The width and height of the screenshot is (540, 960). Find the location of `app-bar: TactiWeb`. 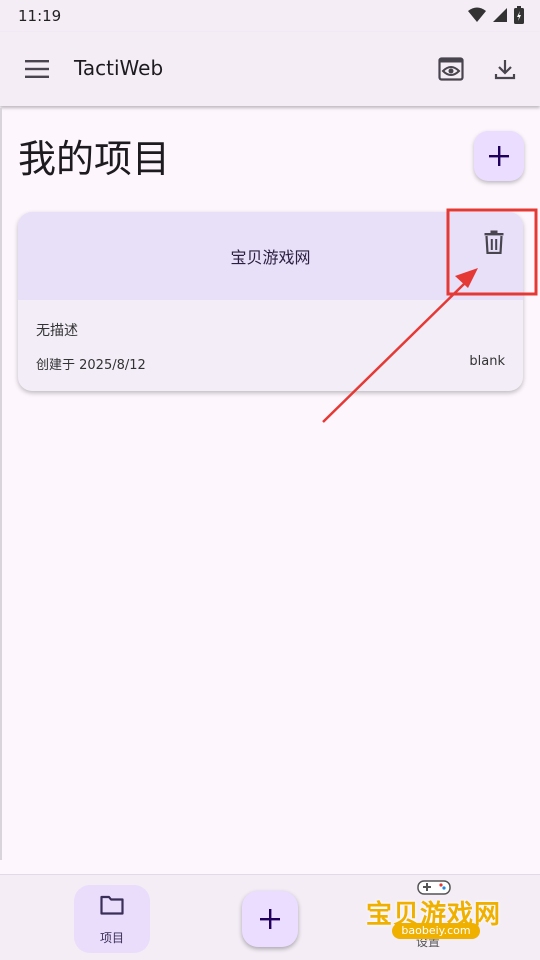

app-bar: TactiWeb is located at coordinates (270, 69).